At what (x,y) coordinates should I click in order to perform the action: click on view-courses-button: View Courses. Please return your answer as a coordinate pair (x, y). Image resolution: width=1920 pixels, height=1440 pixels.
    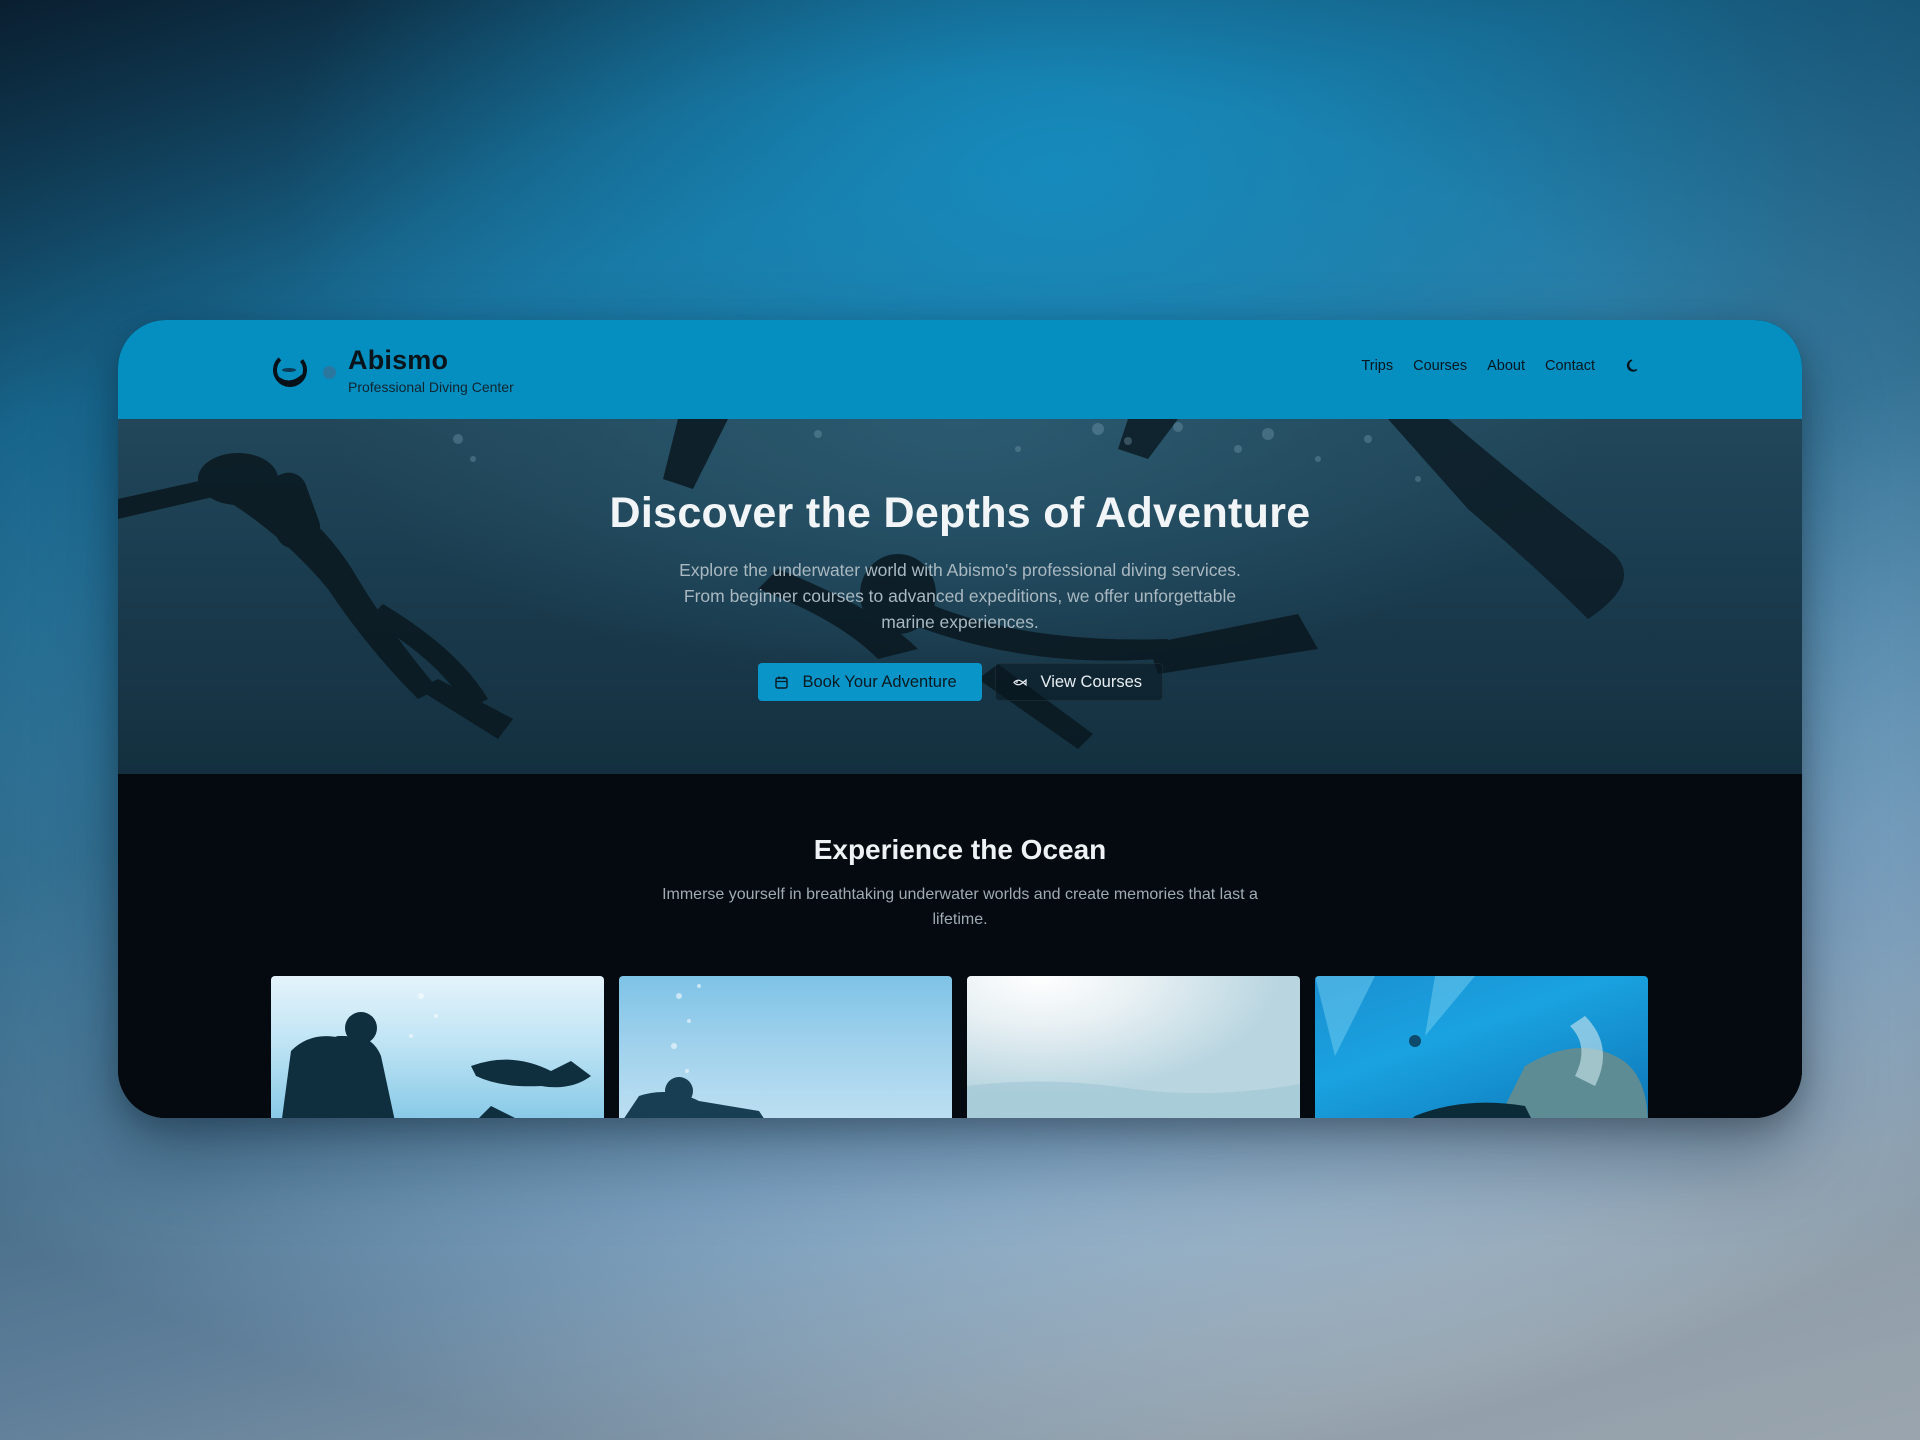
    Looking at the image, I should click on (1078, 682).